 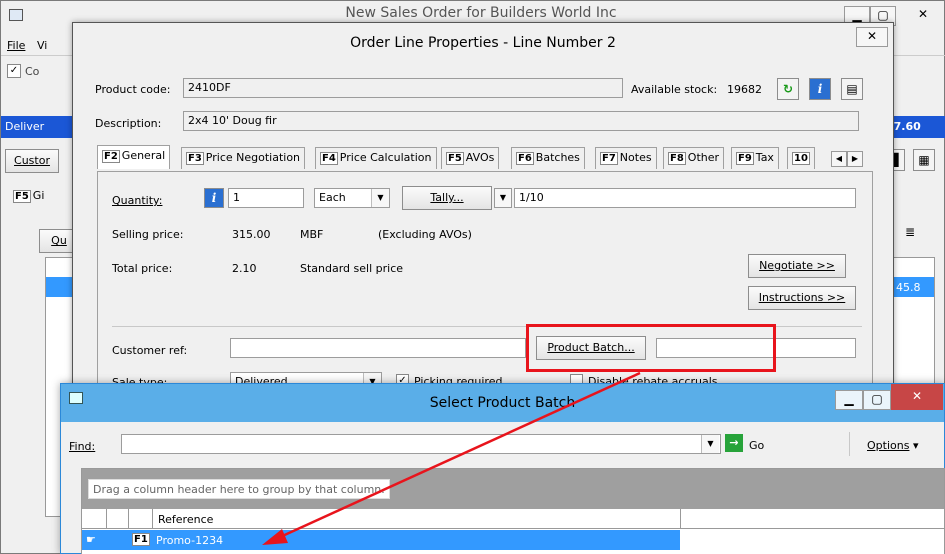 I want to click on tab-general: F2 General, so click(x=134, y=157).